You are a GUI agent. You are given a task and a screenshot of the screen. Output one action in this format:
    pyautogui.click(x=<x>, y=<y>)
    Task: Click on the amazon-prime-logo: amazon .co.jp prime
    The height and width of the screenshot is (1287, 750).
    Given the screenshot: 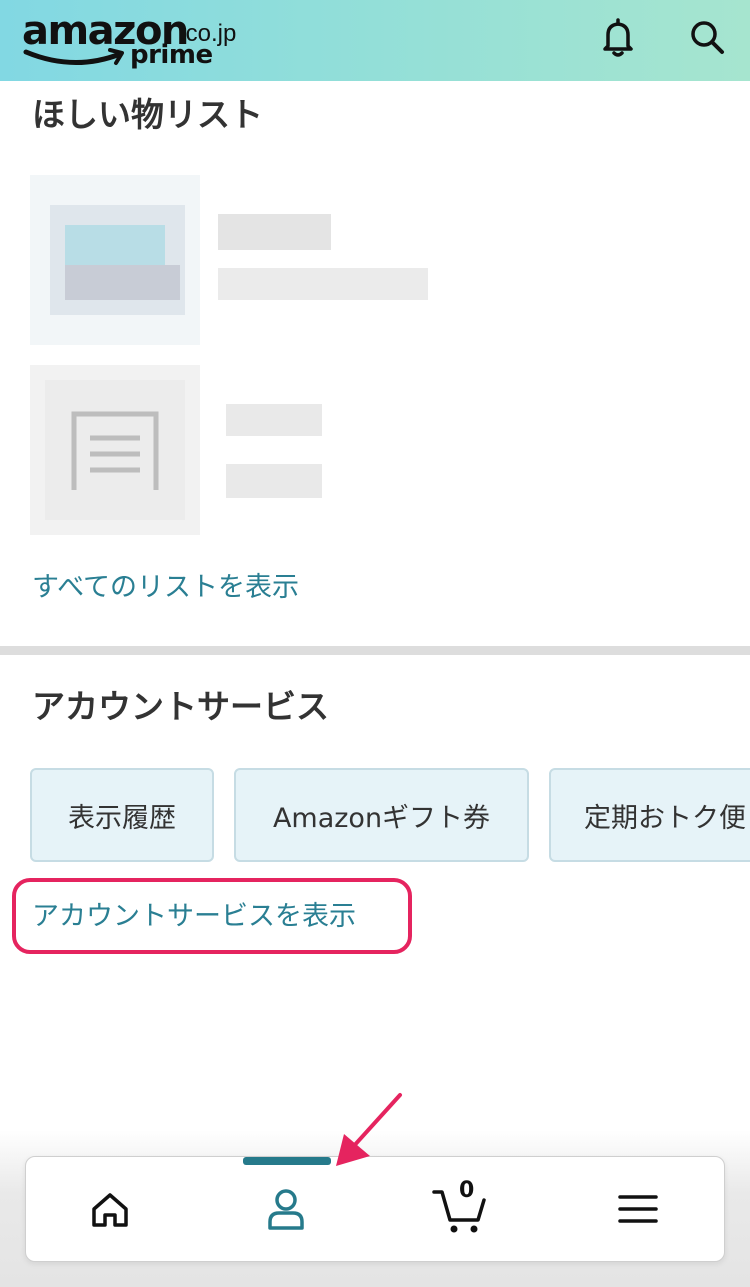 What is the action you would take?
    pyautogui.click(x=142, y=41)
    